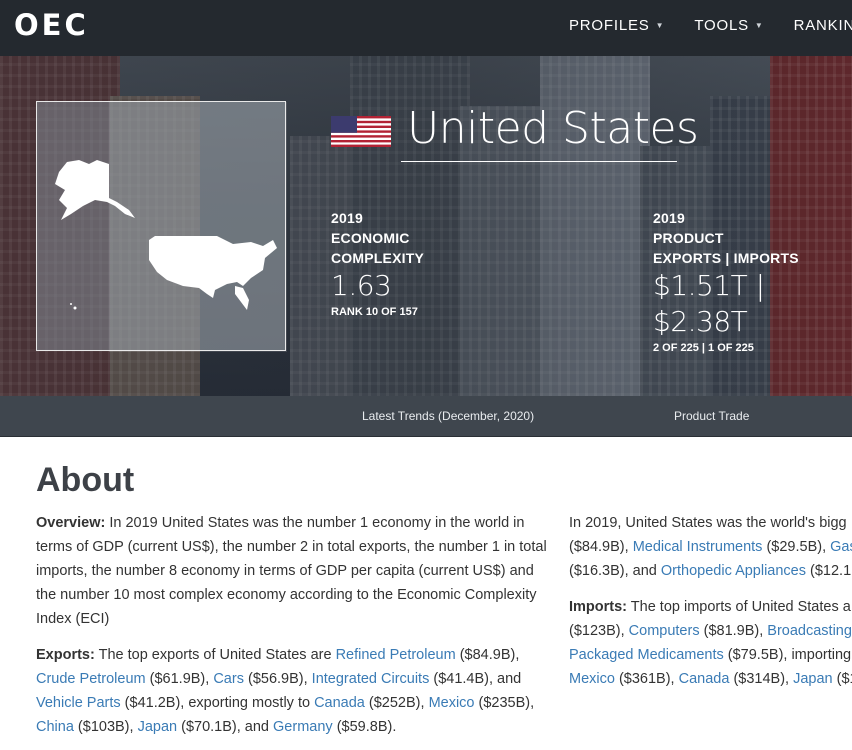  Describe the element at coordinates (51, 25) in the screenshot. I see `oec-logo: OEC` at that location.